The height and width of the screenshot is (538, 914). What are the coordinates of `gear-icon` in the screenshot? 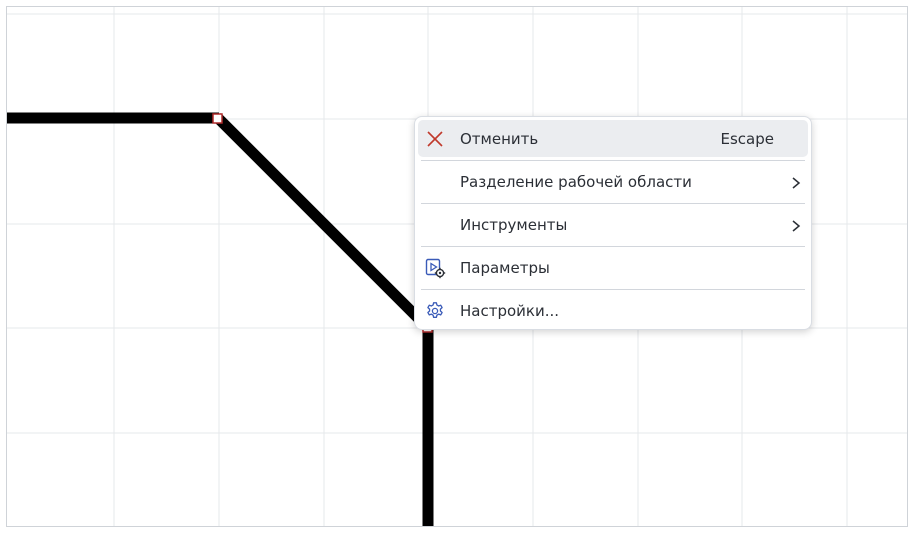 It's located at (435, 311).